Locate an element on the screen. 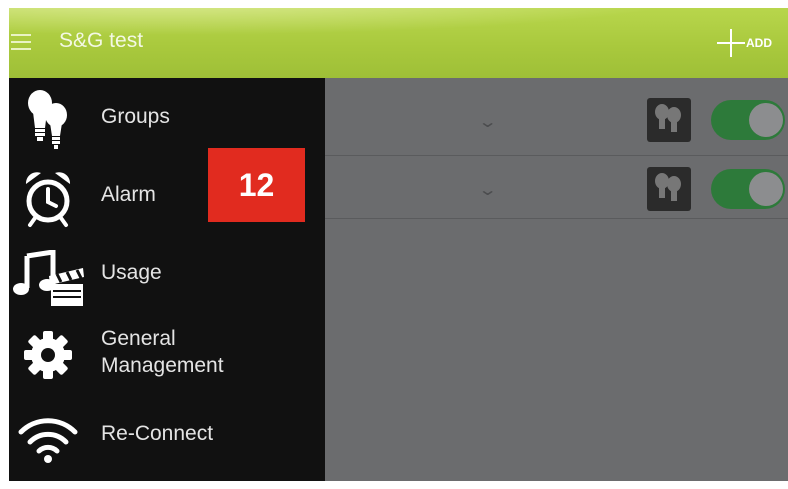 The image size is (788, 489). plus-icon is located at coordinates (731, 43).